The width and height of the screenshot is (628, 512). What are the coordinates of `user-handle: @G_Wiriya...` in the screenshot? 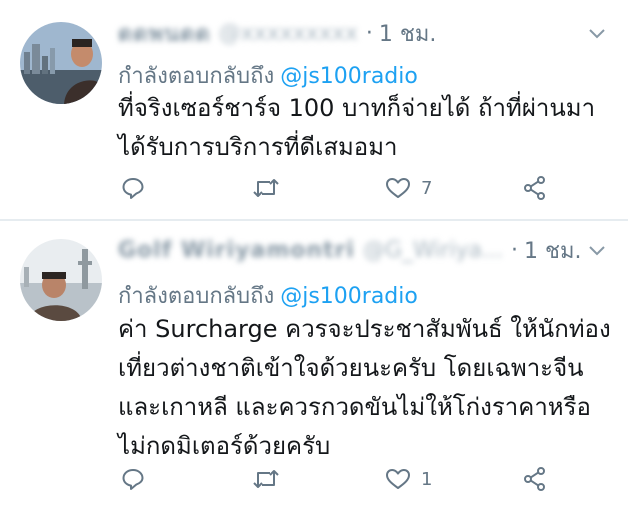 It's located at (433, 250).